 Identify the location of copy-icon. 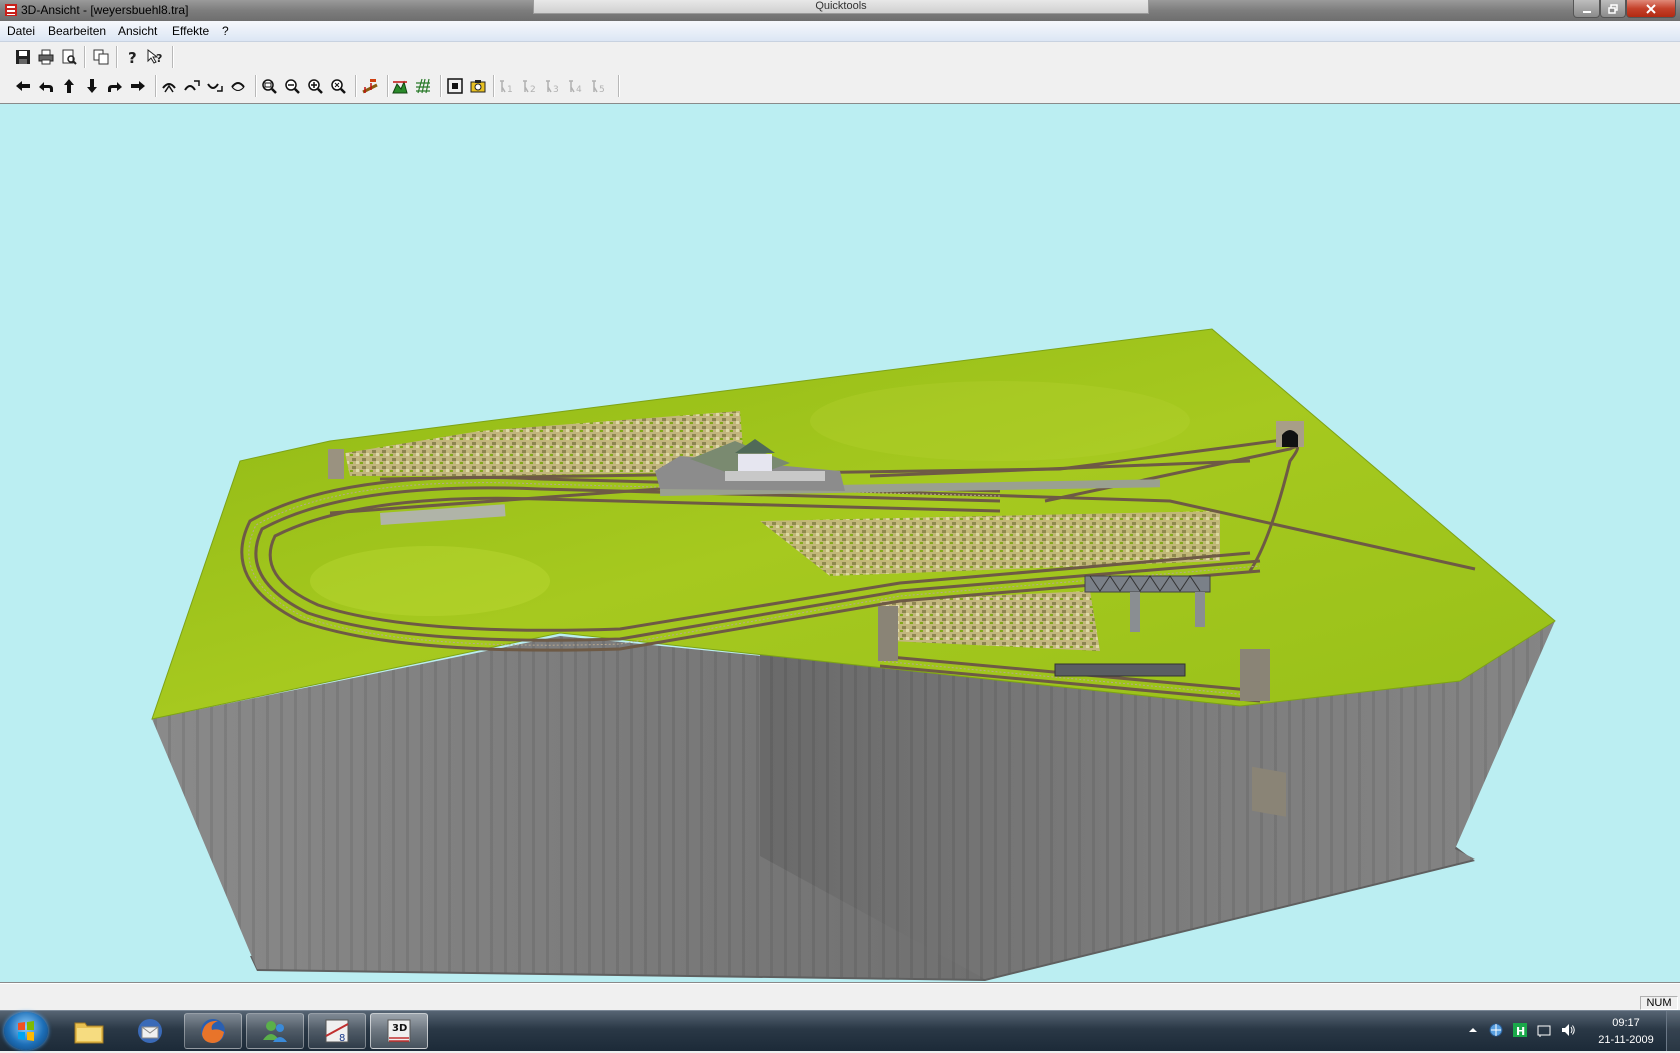
(101, 57).